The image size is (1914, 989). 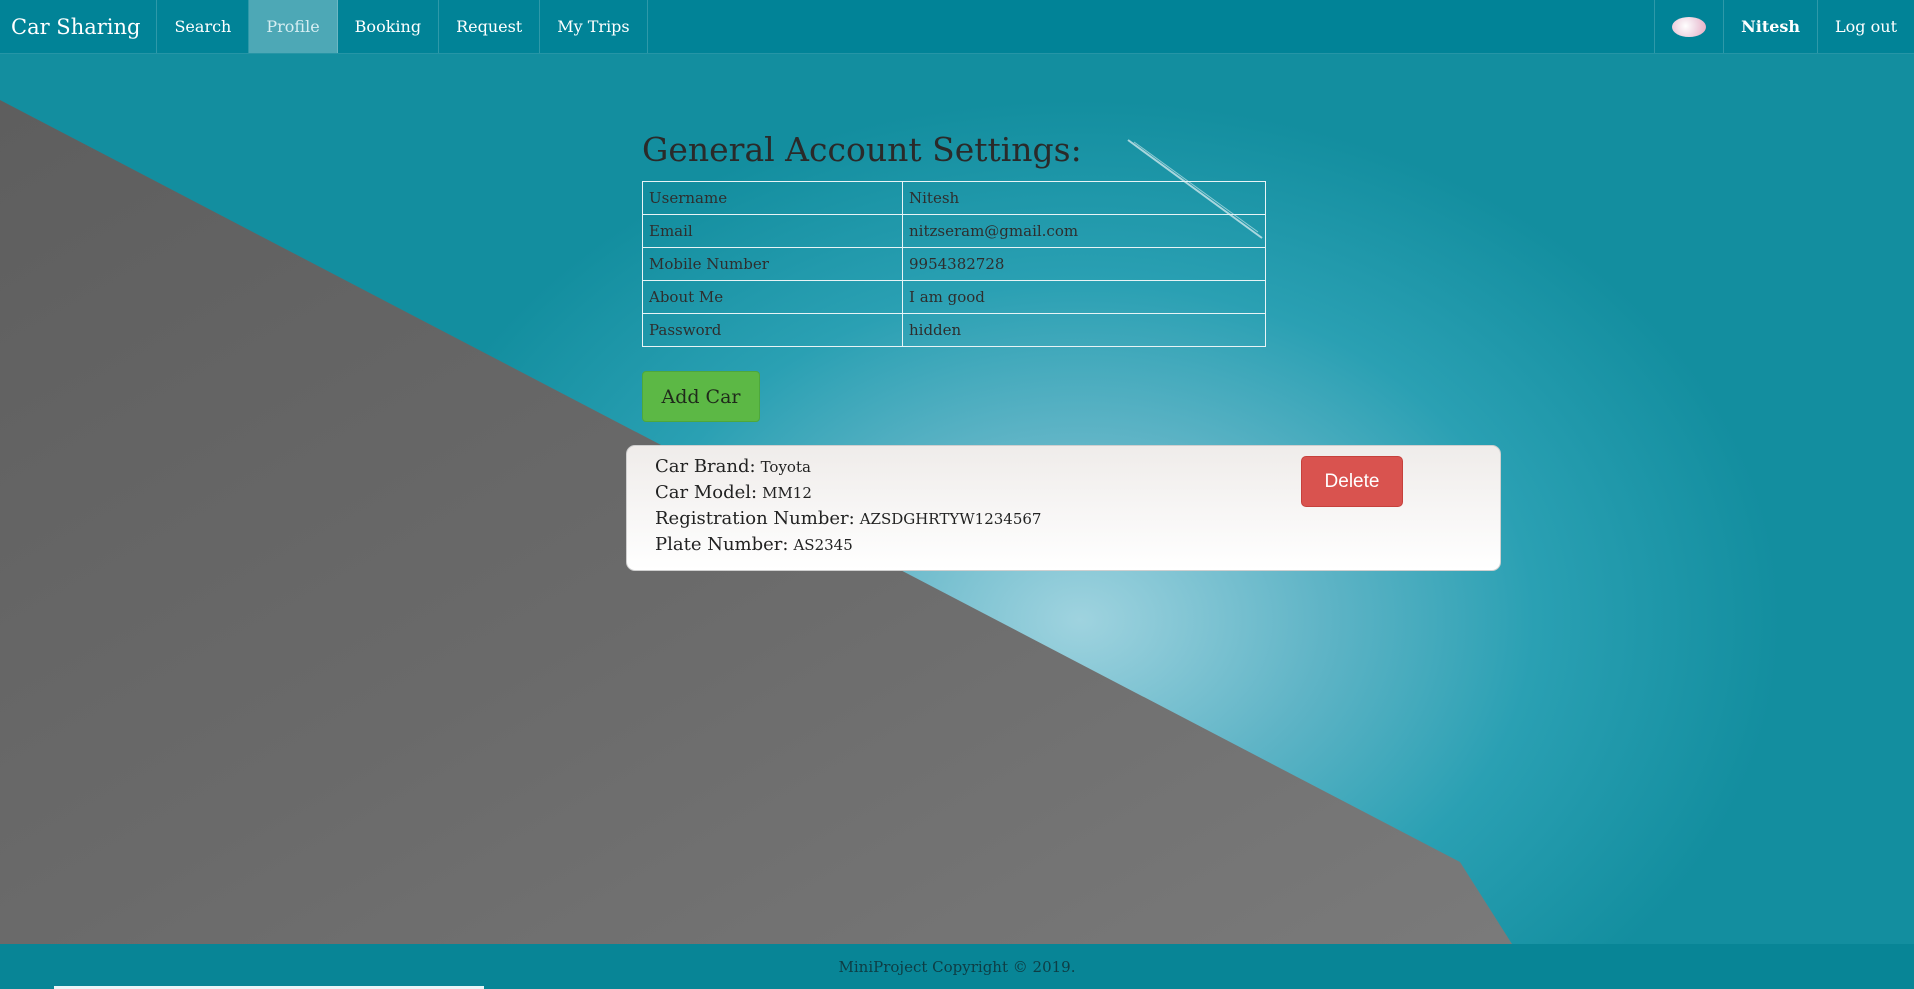 What do you see at coordinates (293, 26) in the screenshot?
I see `nav-profile: Profile` at bounding box center [293, 26].